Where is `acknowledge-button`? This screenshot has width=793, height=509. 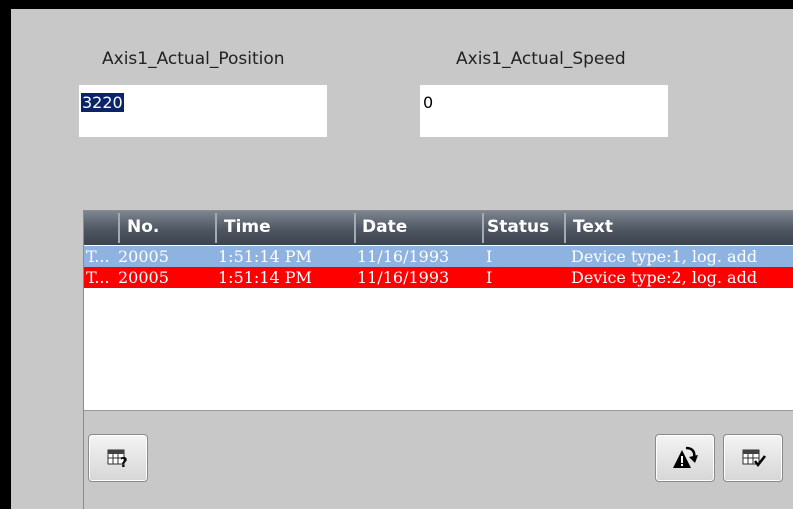
acknowledge-button is located at coordinates (685, 458).